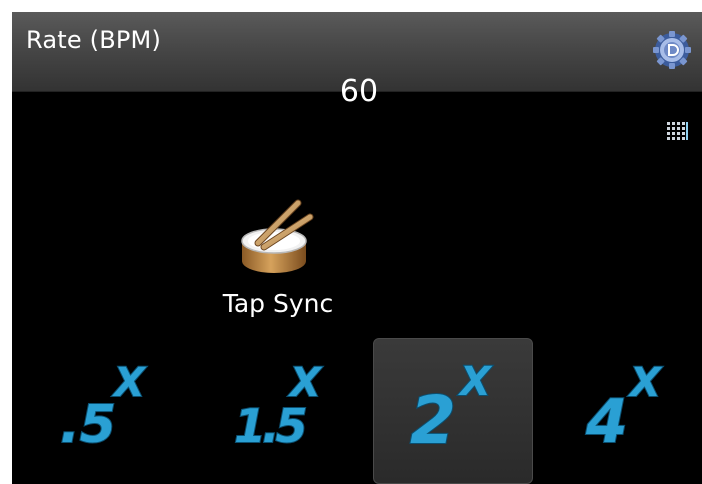 The width and height of the screenshot is (702, 484). I want to click on multiplier-quadruple-button: 4 X, so click(622, 411).